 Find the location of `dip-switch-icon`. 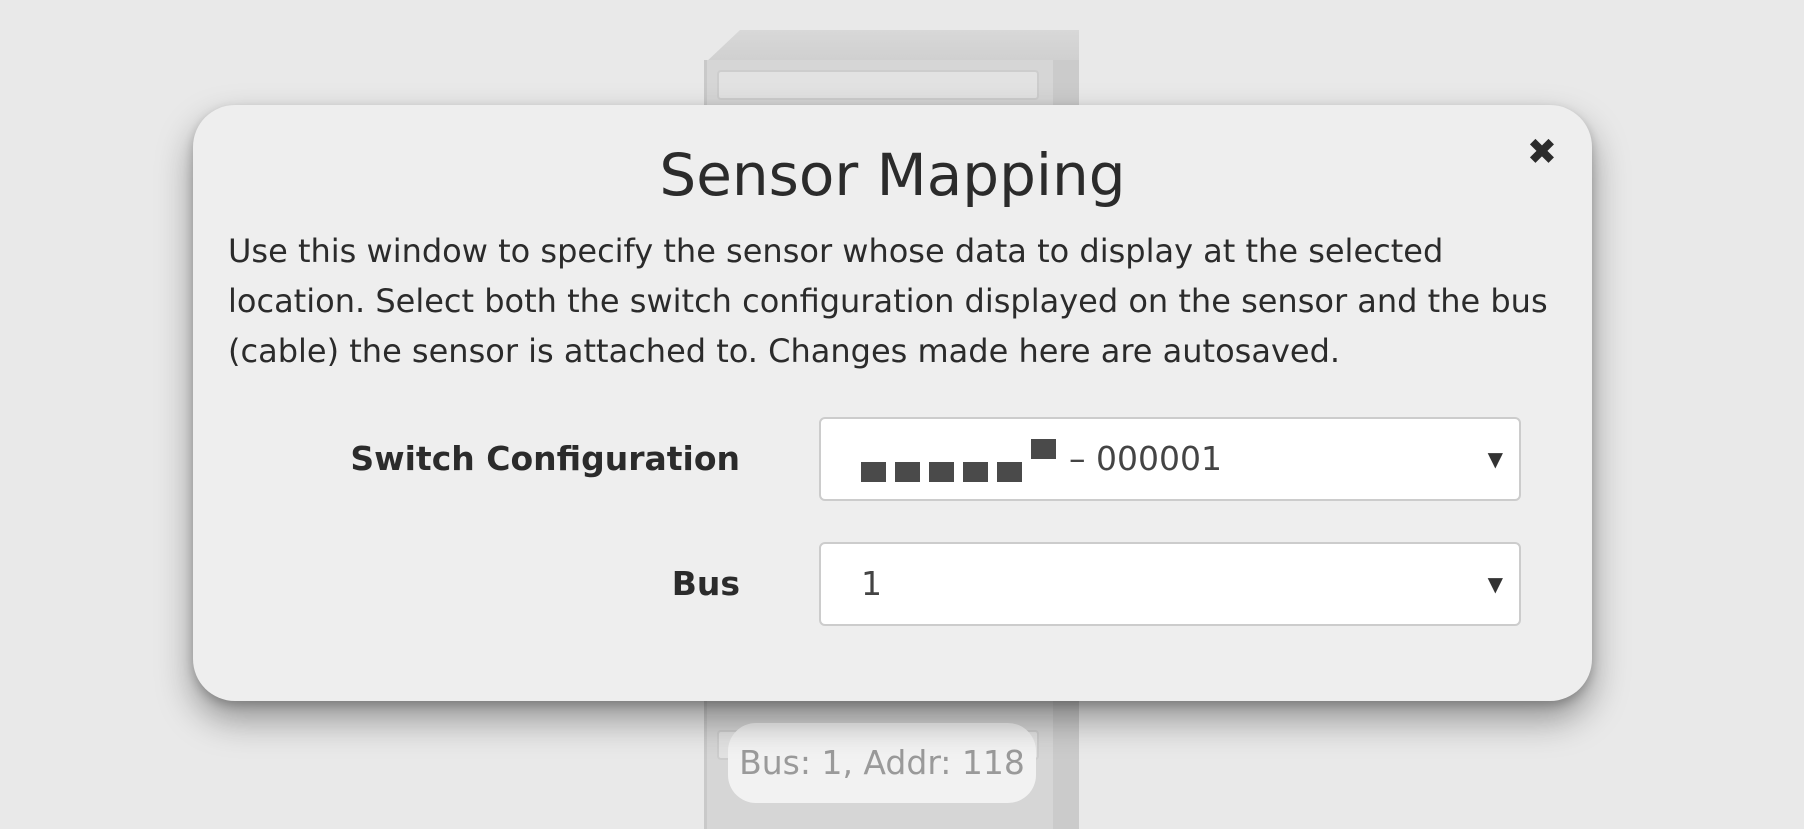

dip-switch-icon is located at coordinates (960, 461).